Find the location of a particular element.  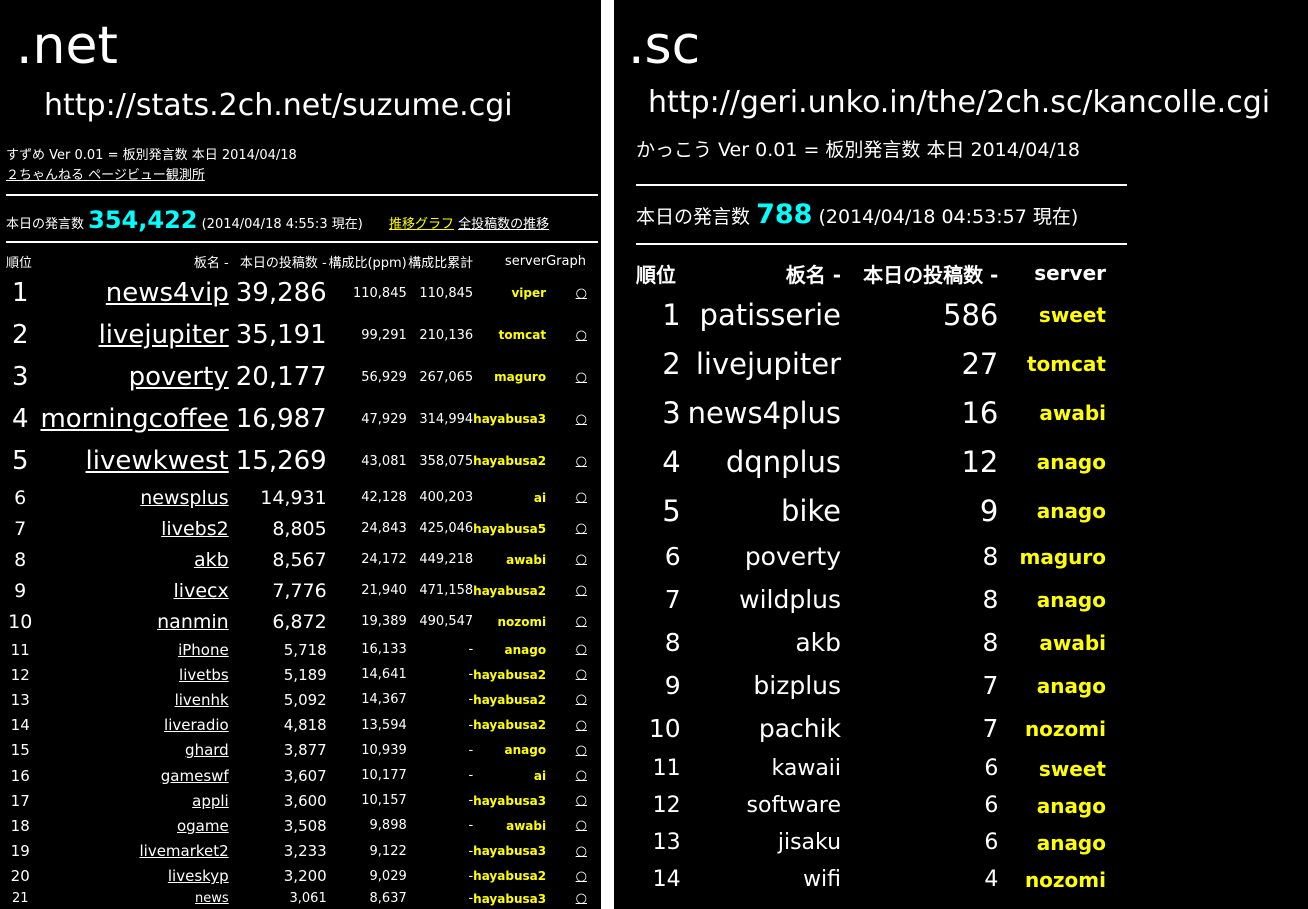

sc-board: akb is located at coordinates (818, 642).